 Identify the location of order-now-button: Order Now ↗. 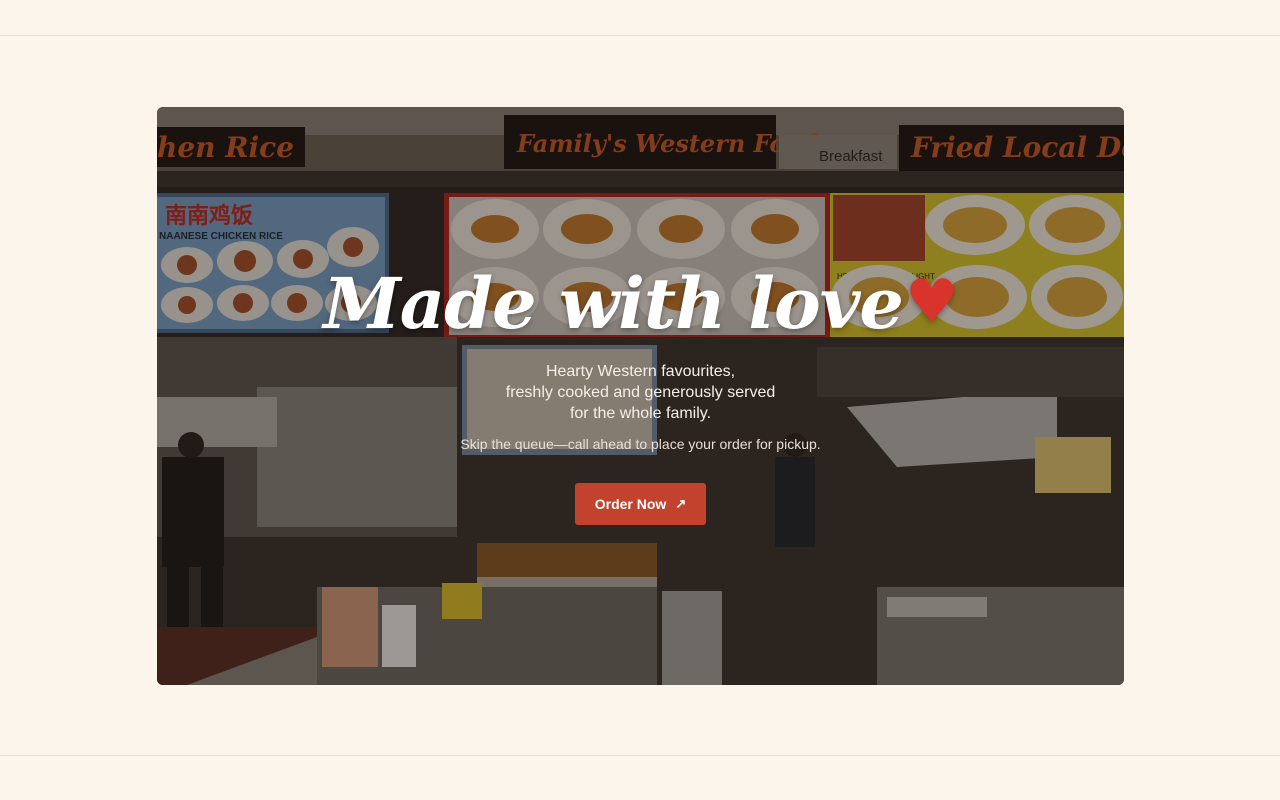
(640, 504).